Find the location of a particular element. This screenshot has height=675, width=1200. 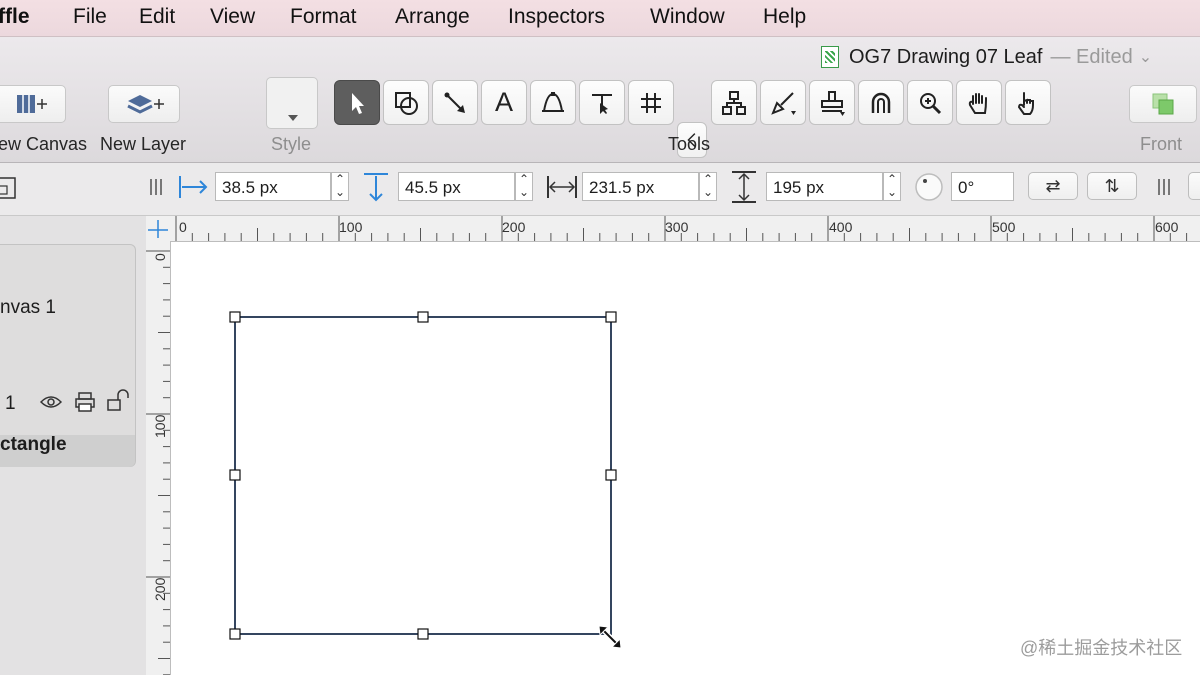

document-icon is located at coordinates (830, 57).